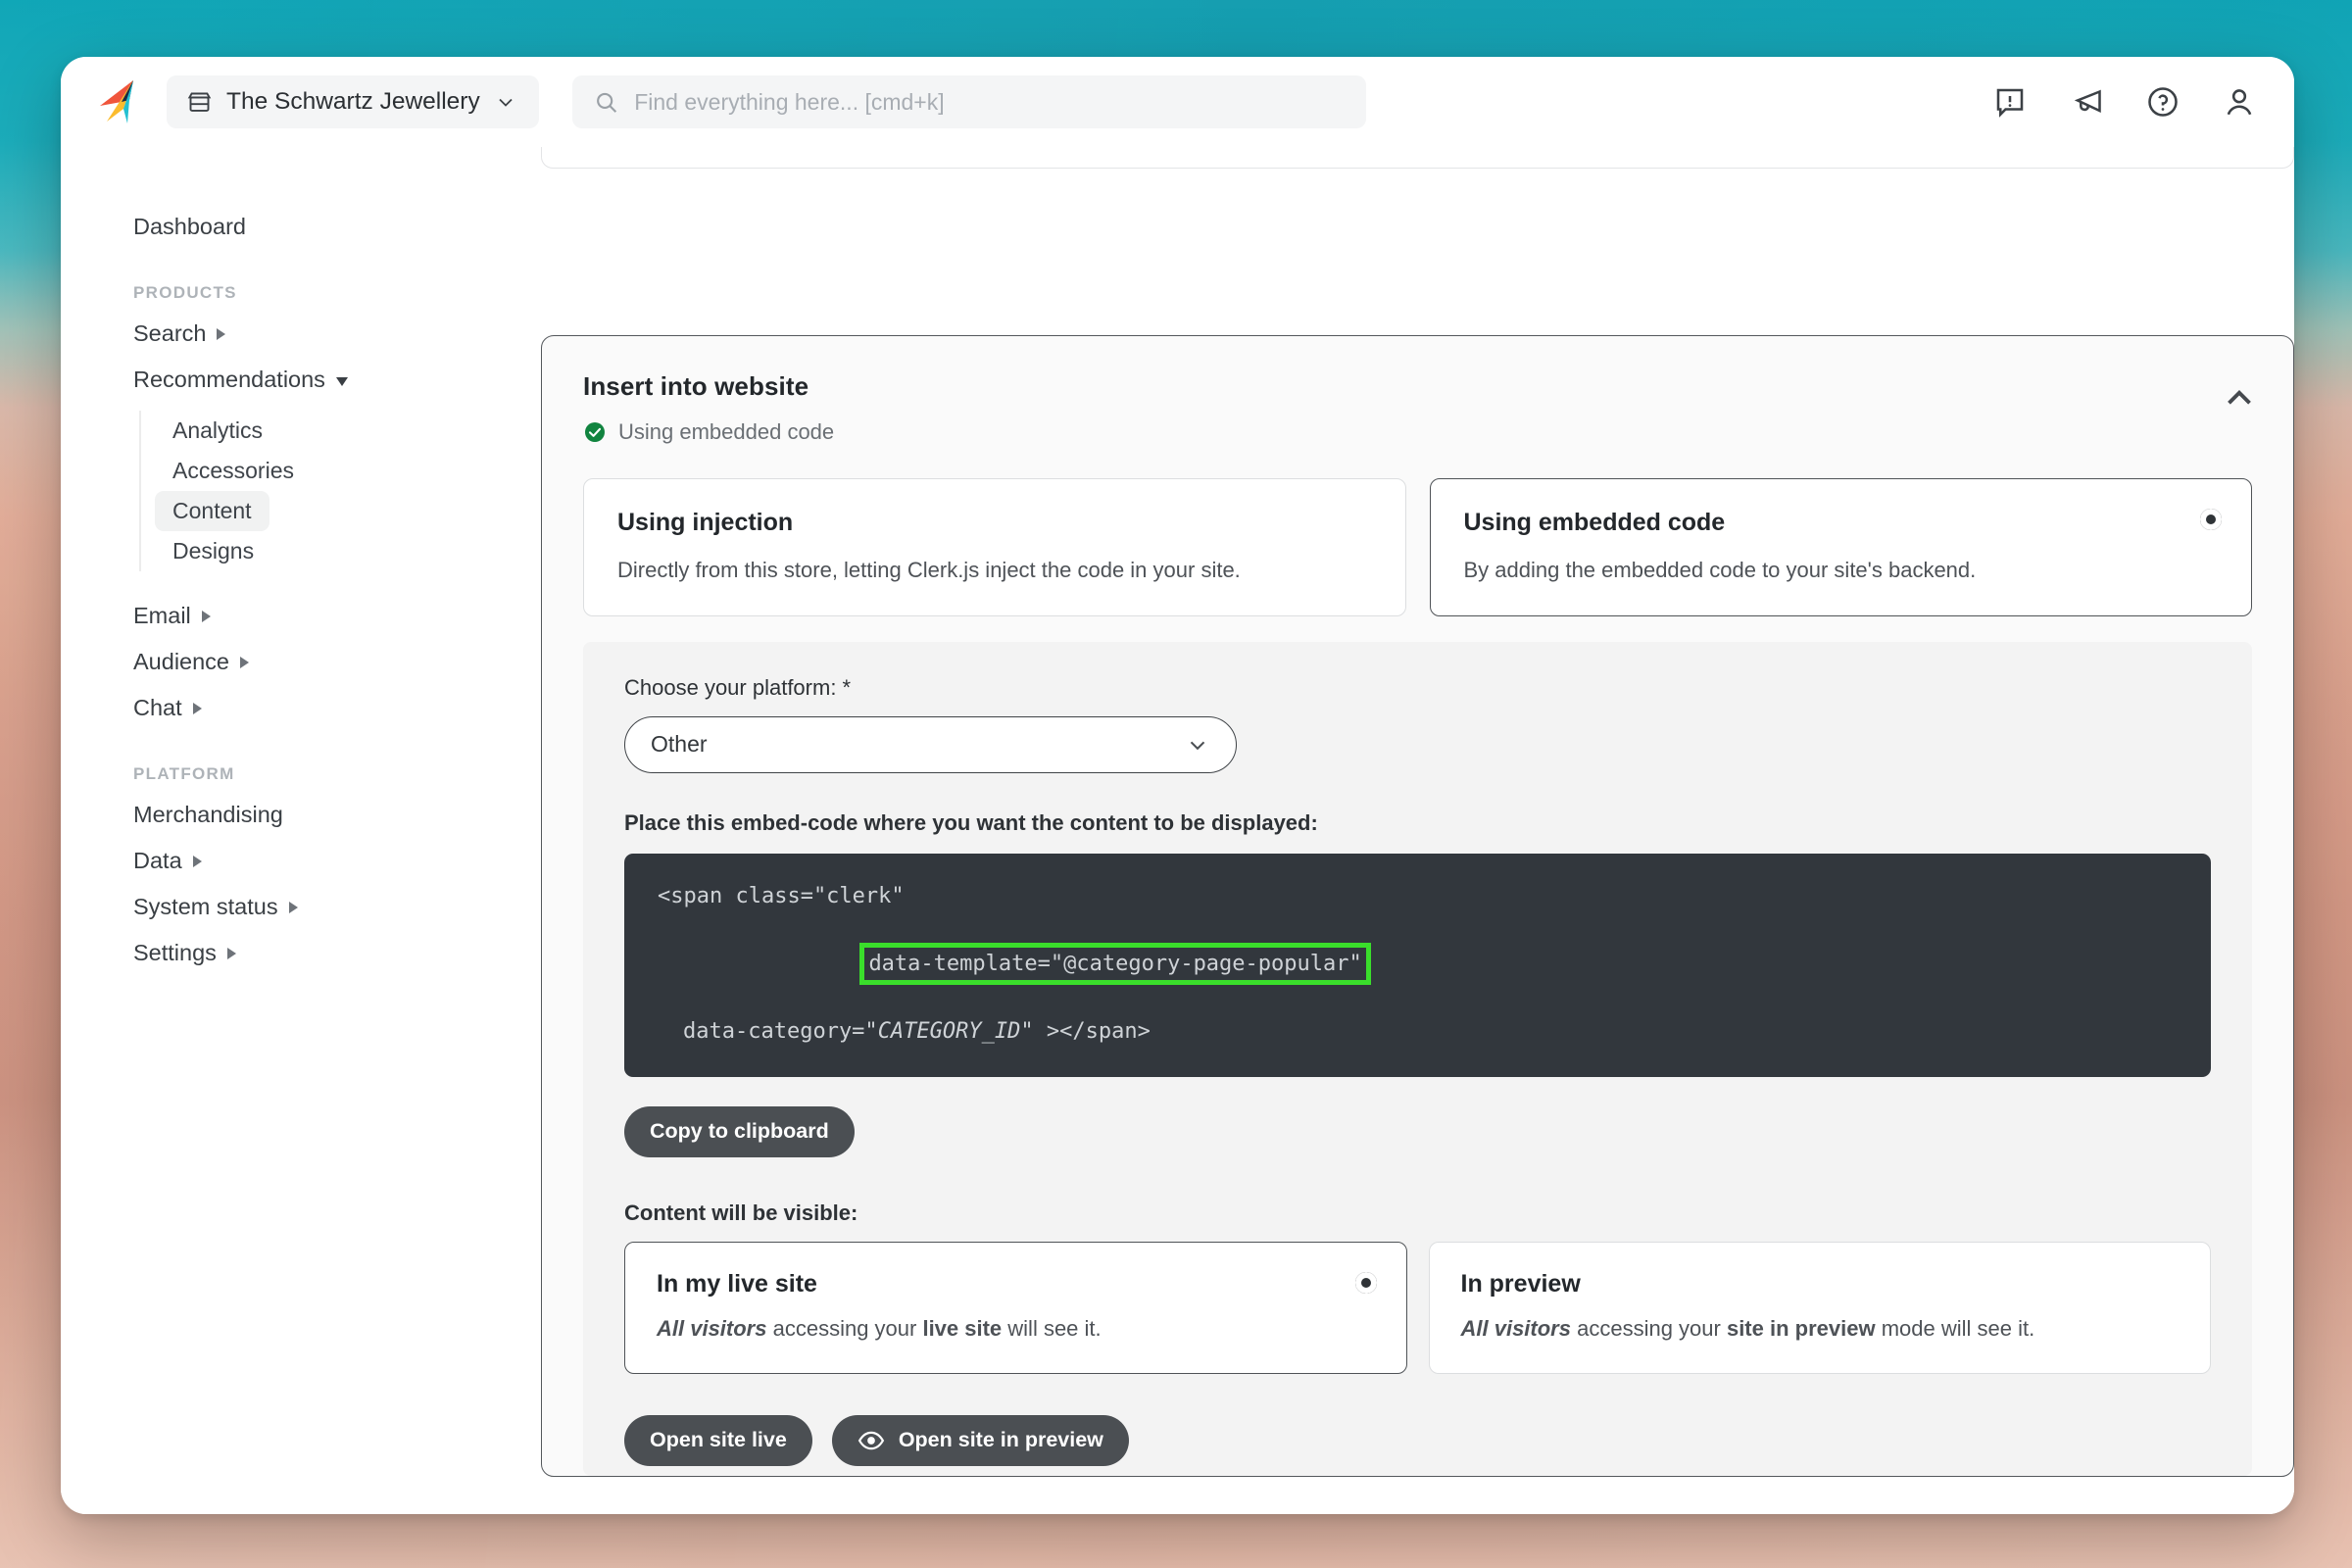 Image resolution: width=2352 pixels, height=1568 pixels. I want to click on clerk-logo, so click(119, 101).